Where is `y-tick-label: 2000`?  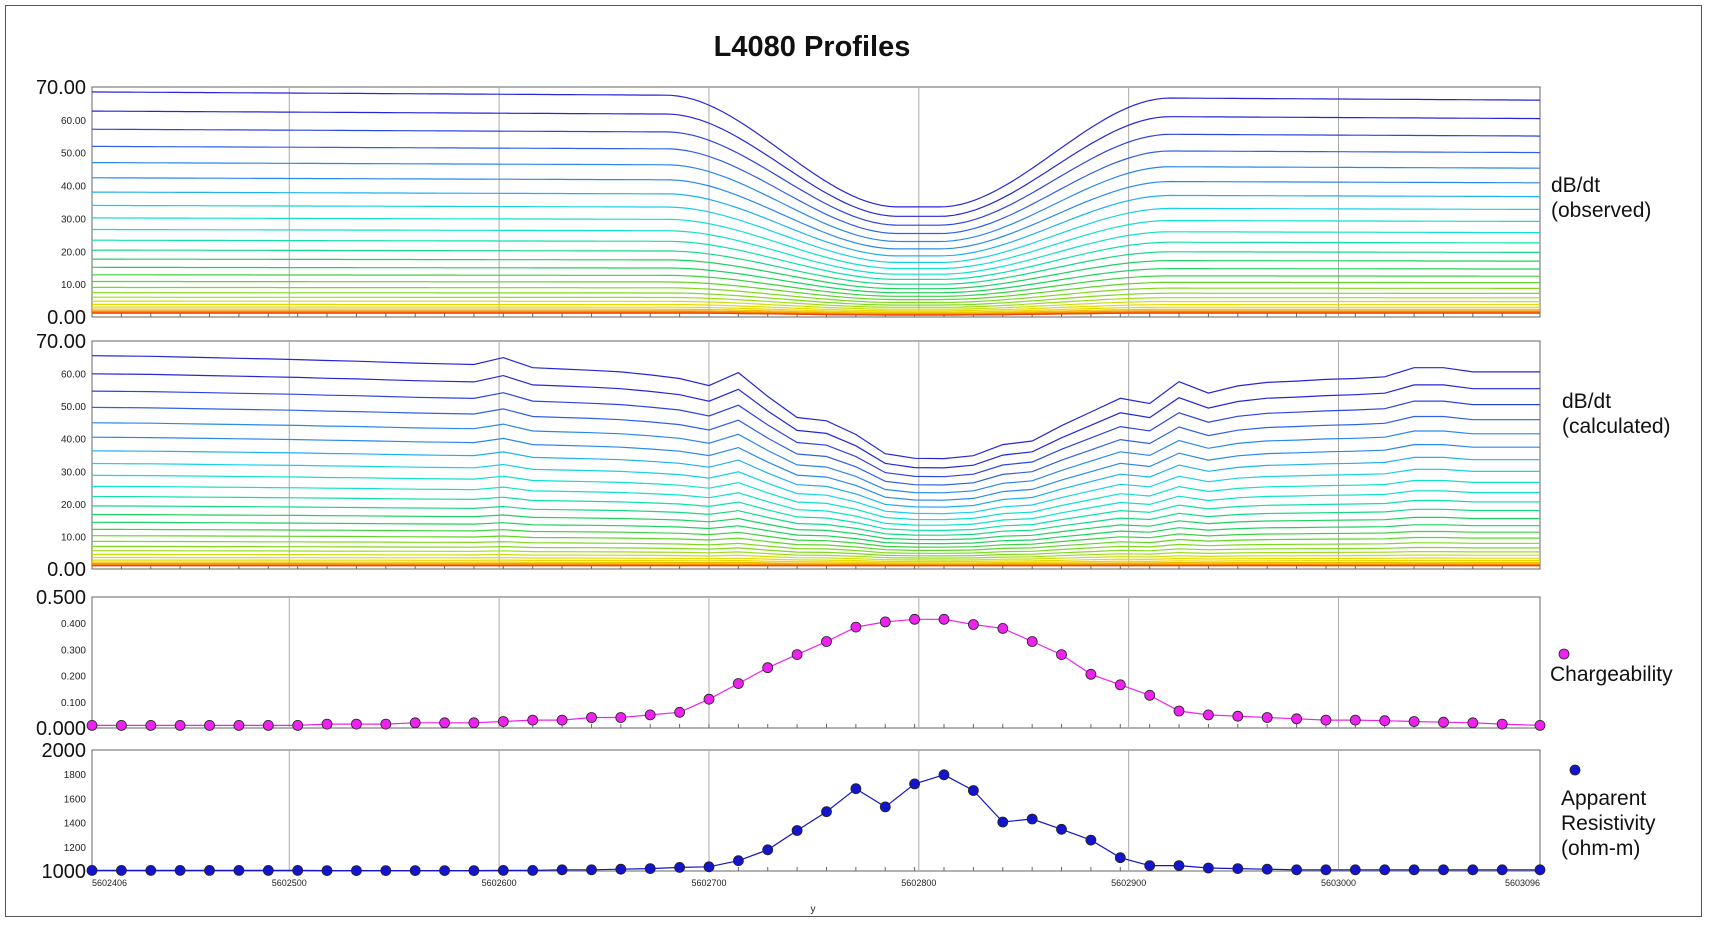
y-tick-label: 2000 is located at coordinates (64, 751).